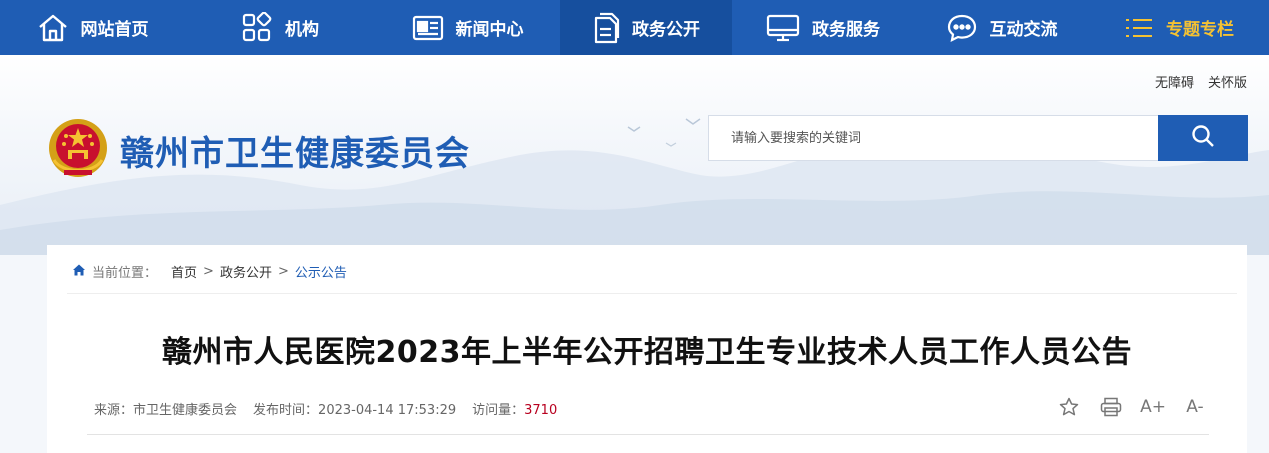  I want to click on nav-gov-services-label: 政务服务, so click(846, 30).